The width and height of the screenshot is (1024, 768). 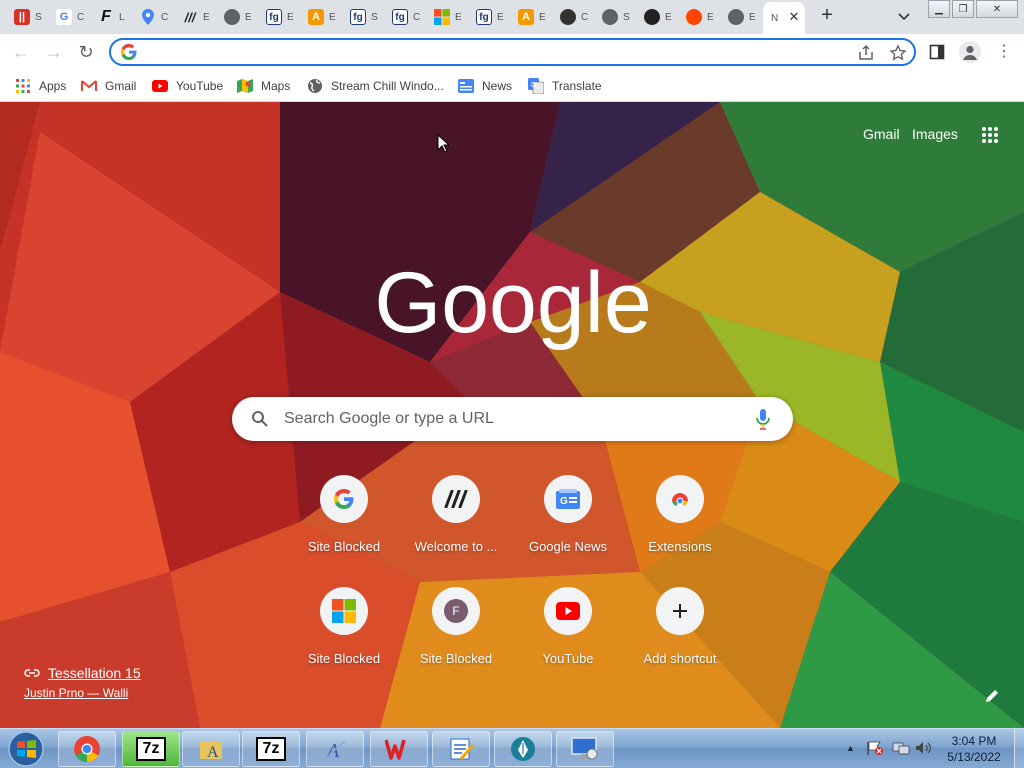 I want to click on bookmark-apps: Apps, so click(x=40, y=86).